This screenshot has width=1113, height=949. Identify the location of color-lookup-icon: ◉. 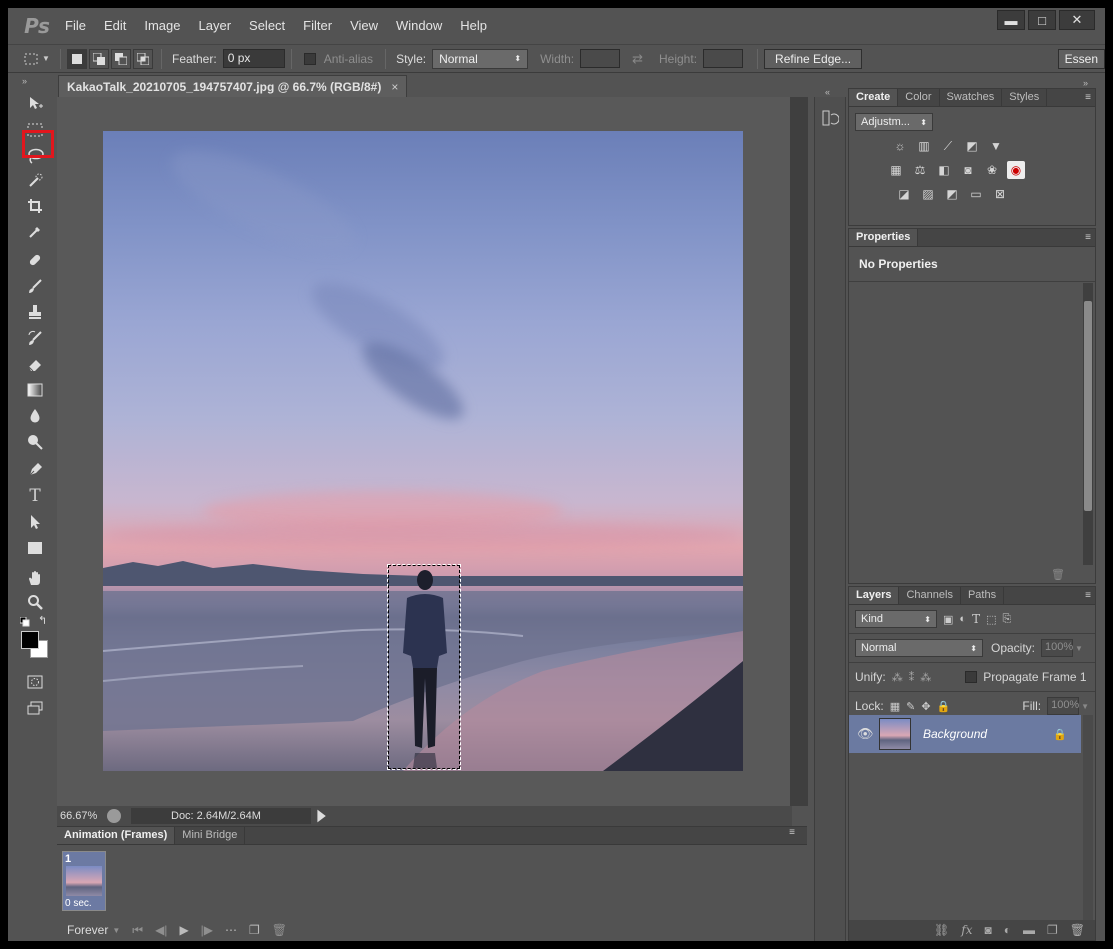
(1016, 170).